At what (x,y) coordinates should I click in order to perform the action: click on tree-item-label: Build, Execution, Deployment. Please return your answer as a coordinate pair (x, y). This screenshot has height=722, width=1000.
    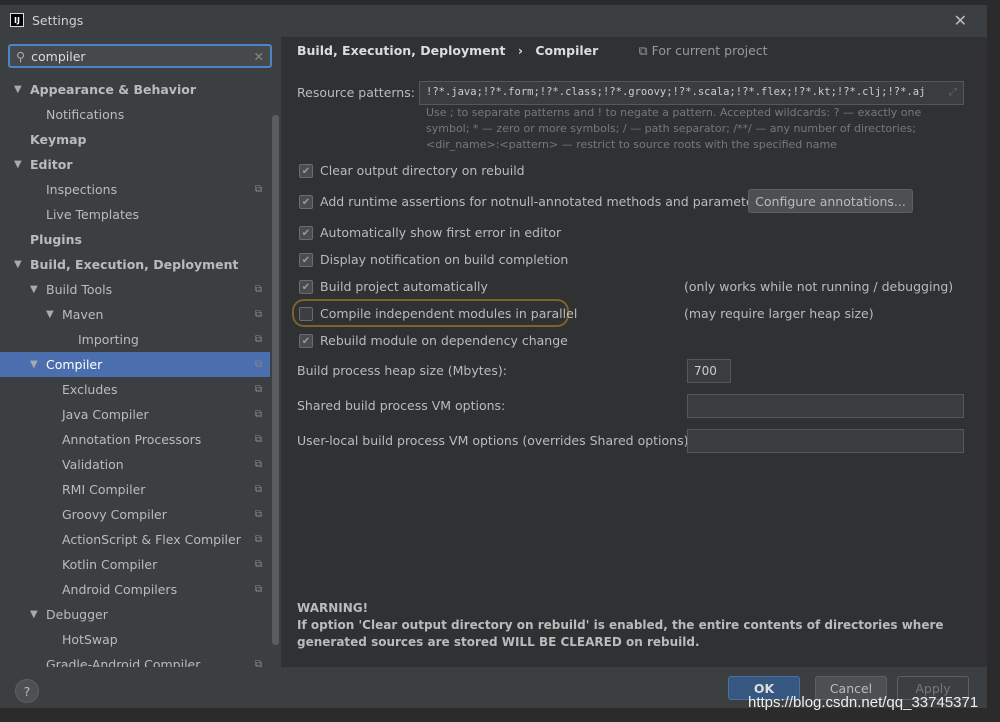
    Looking at the image, I should click on (134, 264).